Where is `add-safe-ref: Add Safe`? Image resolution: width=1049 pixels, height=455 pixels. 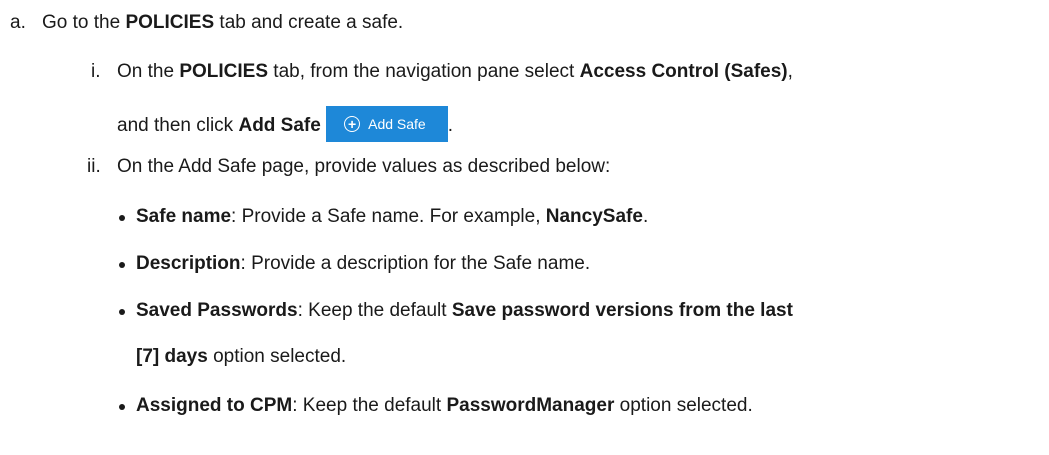
add-safe-ref: Add Safe is located at coordinates (279, 126).